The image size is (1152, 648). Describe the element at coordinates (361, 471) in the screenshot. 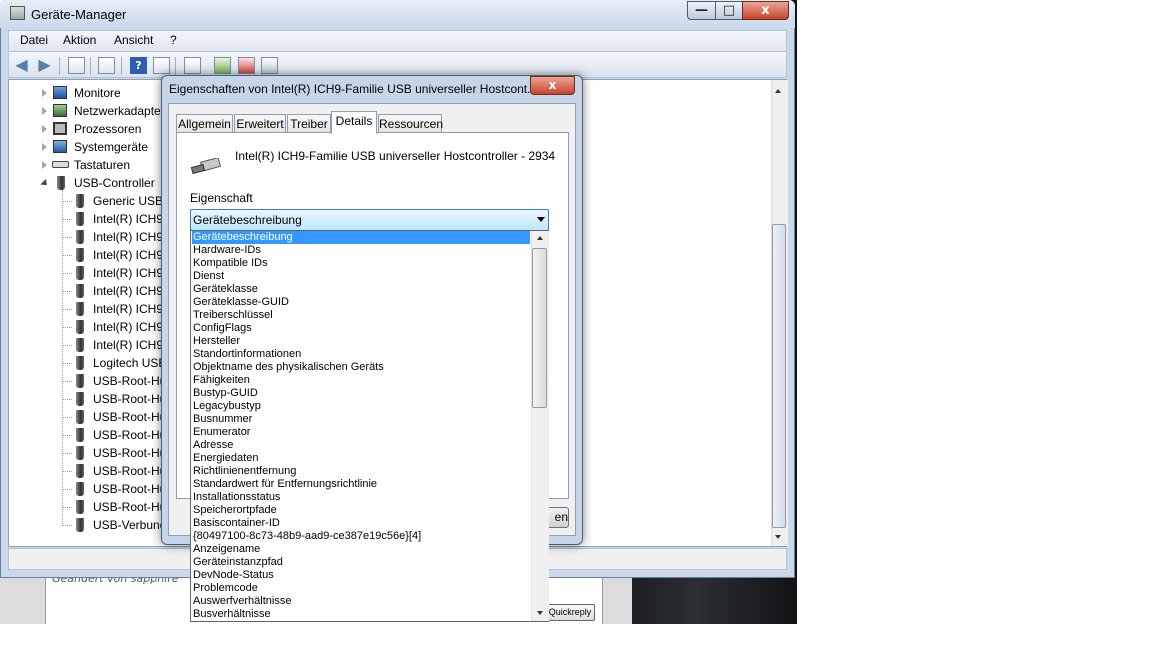

I see `dropdown-option: Richtlinienentfernung` at that location.